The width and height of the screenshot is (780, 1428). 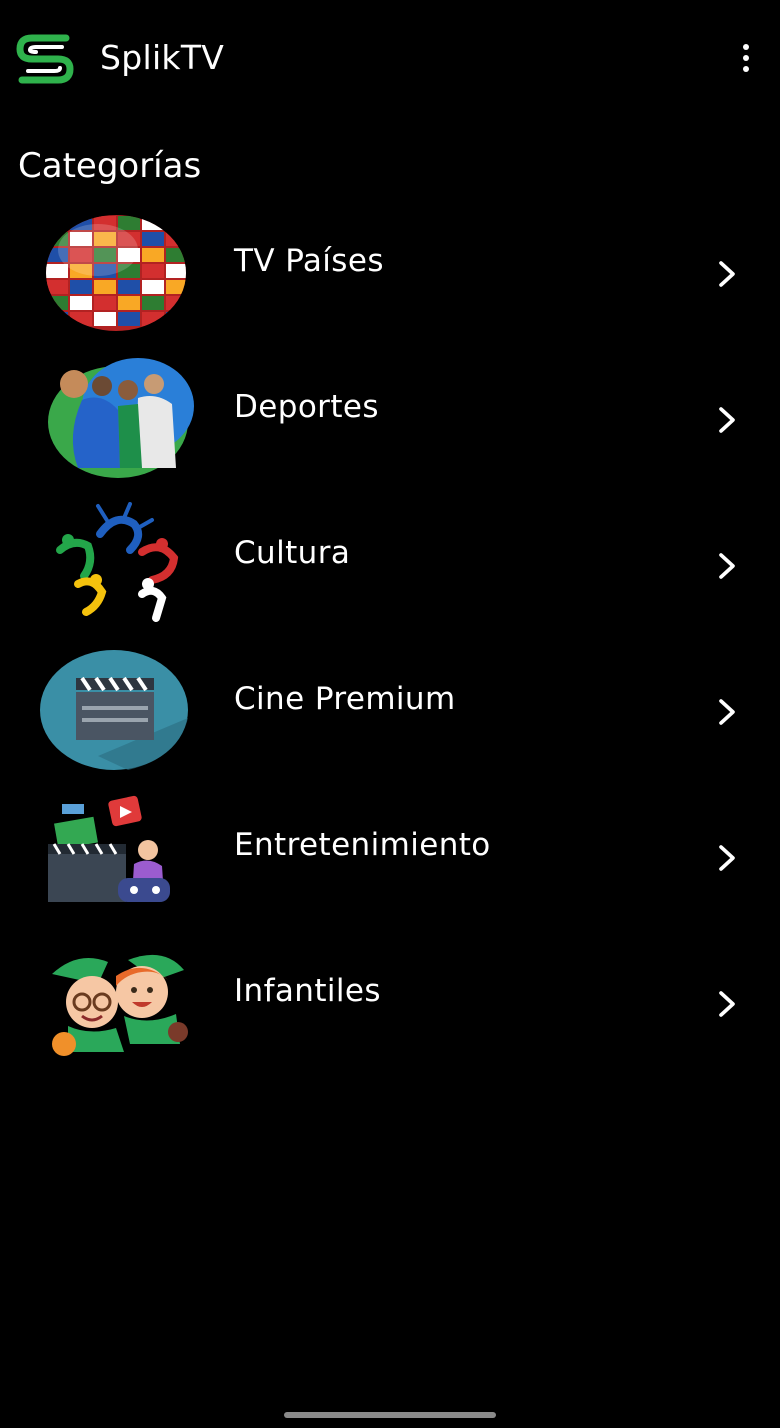 What do you see at coordinates (109, 848) in the screenshot?
I see `entertainment-media-icon` at bounding box center [109, 848].